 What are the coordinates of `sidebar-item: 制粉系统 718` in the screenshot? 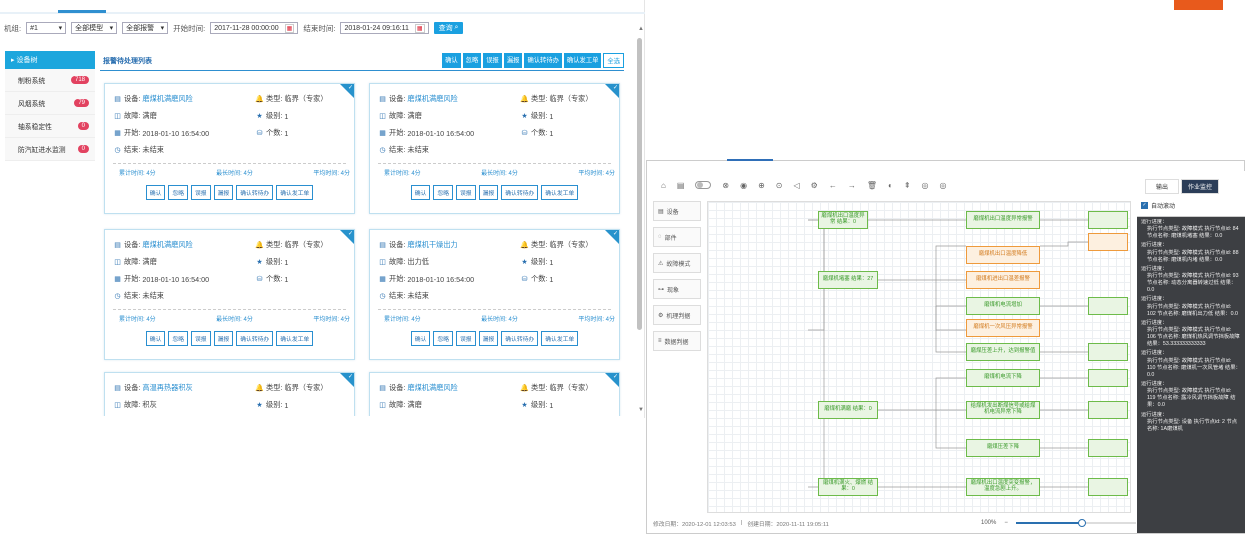 It's located at (50, 80).